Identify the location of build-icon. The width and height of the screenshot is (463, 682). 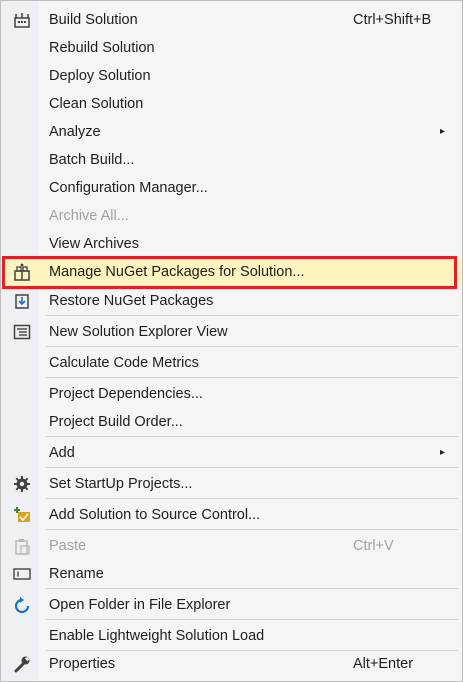
(22, 20).